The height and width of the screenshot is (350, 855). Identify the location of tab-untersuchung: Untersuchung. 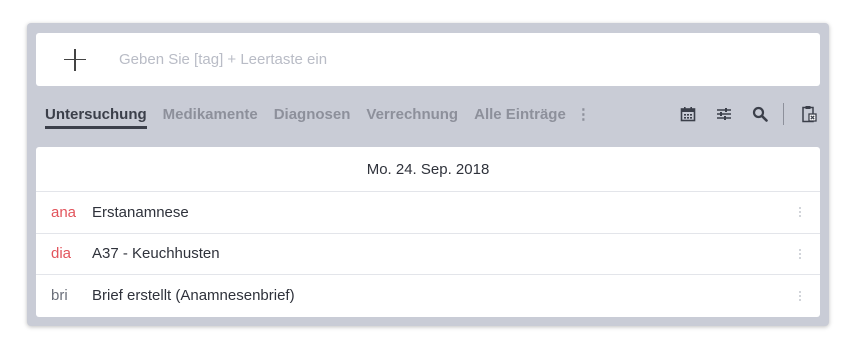
(96, 117).